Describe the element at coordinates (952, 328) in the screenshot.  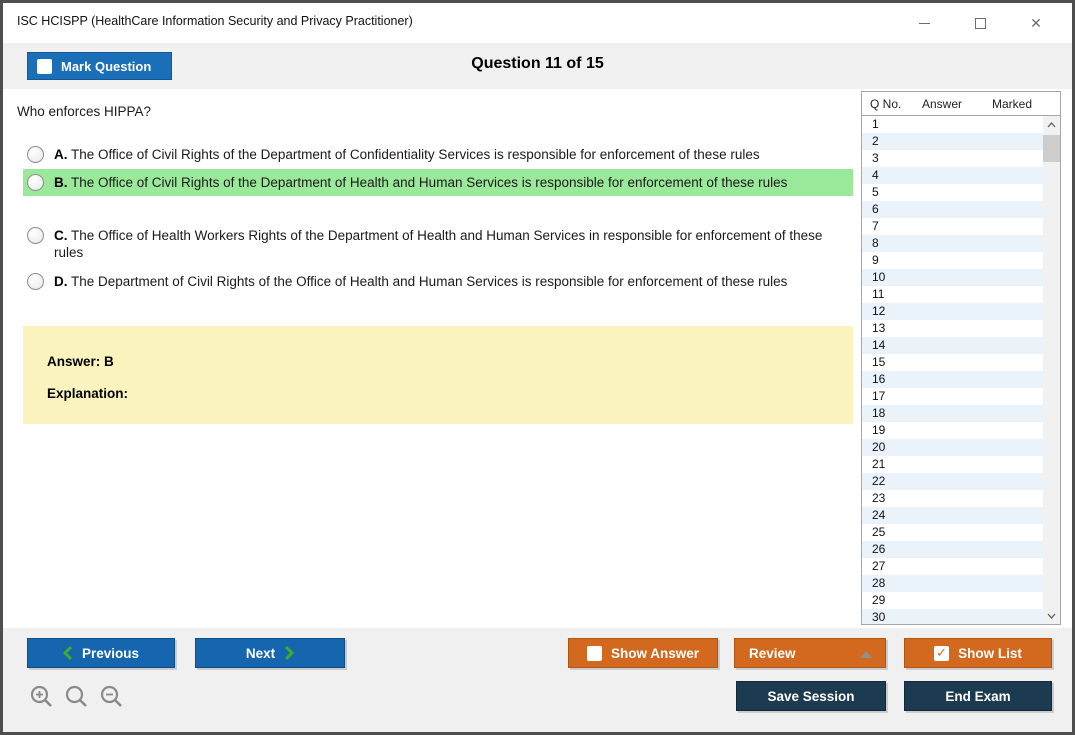
I see `question-list-row: 13` at that location.